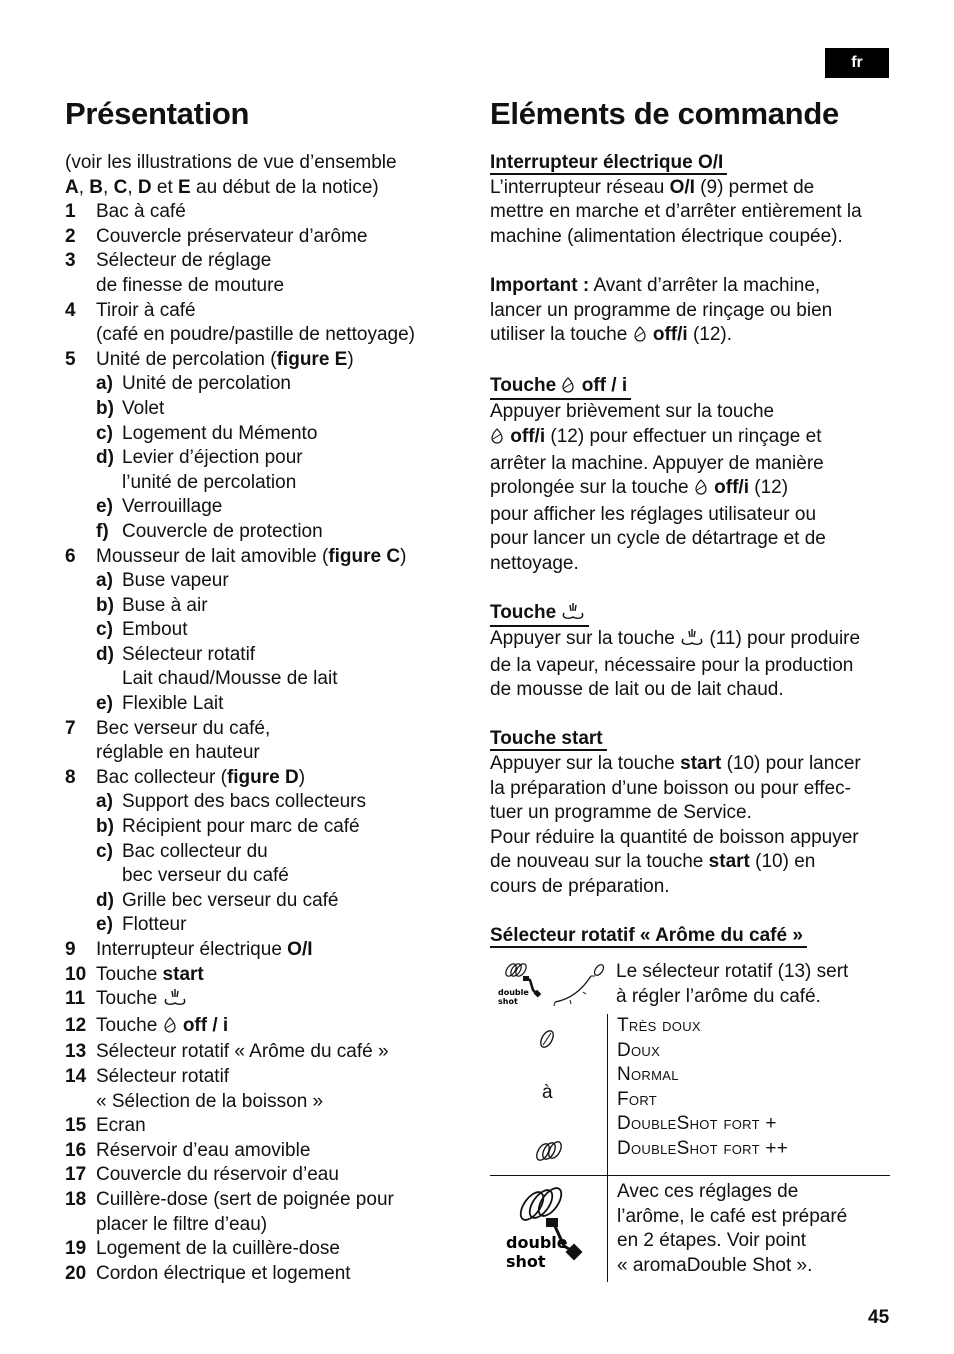 Image resolution: width=954 pixels, height=1354 pixels. Describe the element at coordinates (703, 1148) in the screenshot. I see `aroma-level: DoubleShot fort ++` at that location.